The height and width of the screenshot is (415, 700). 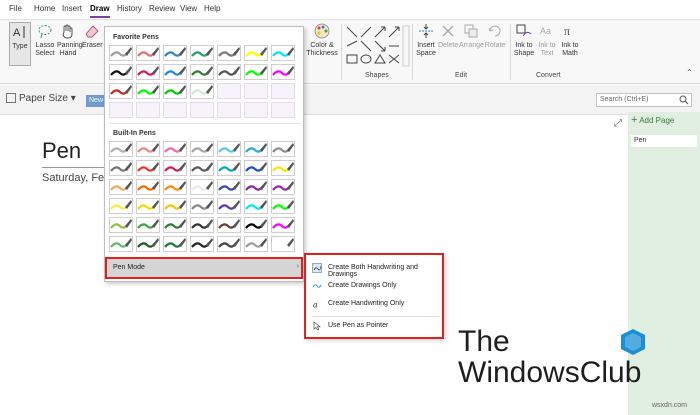 What do you see at coordinates (204, 268) in the screenshot?
I see `pen-mode-menu-item: Pen Mode ›` at bounding box center [204, 268].